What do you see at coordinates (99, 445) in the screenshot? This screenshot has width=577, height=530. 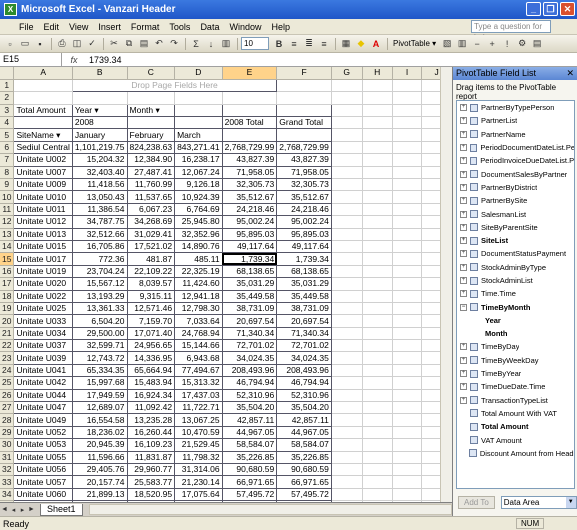 I see `cell: 20,945.39` at bounding box center [99, 445].